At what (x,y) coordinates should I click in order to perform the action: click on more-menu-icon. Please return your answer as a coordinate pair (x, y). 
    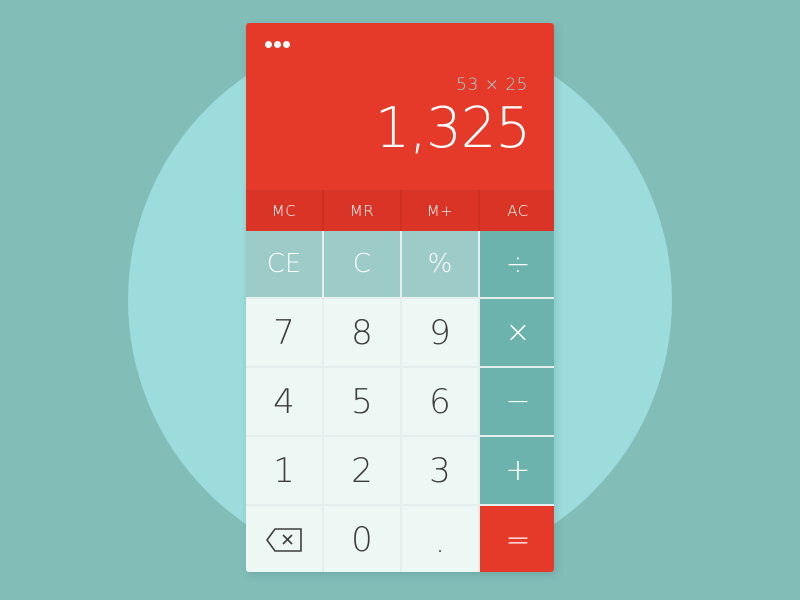
    Looking at the image, I should click on (277, 44).